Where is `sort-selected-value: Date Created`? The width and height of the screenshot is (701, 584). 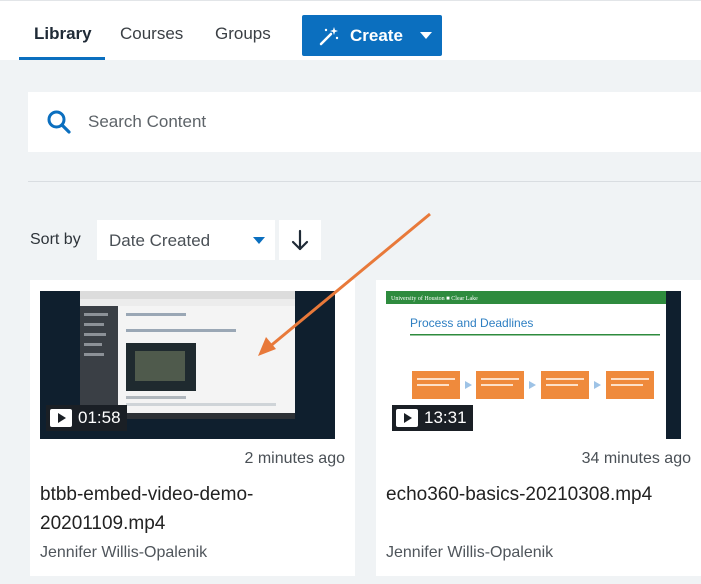
sort-selected-value: Date Created is located at coordinates (160, 240).